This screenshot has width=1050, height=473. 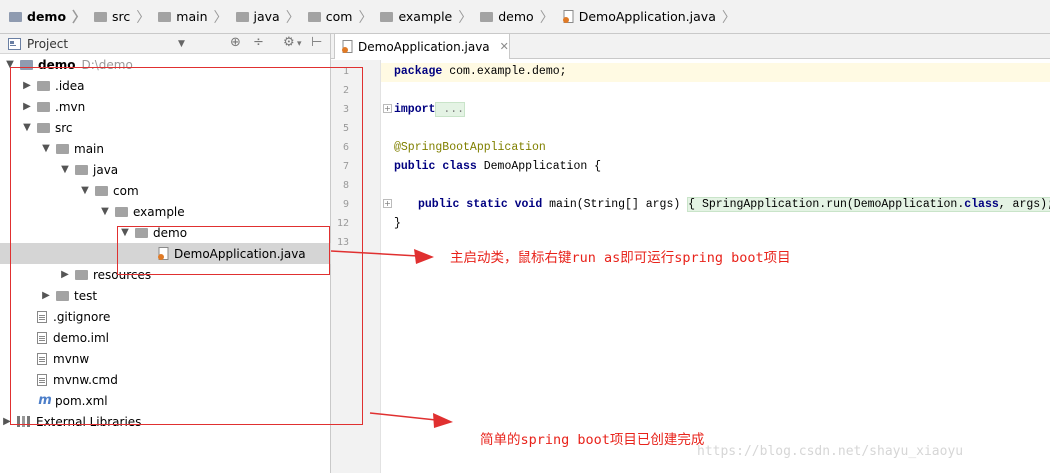 I want to click on annotation-note-main-class: 主启动类，鼠标右键run as即可运行spring boot项目, so click(x=620, y=258).